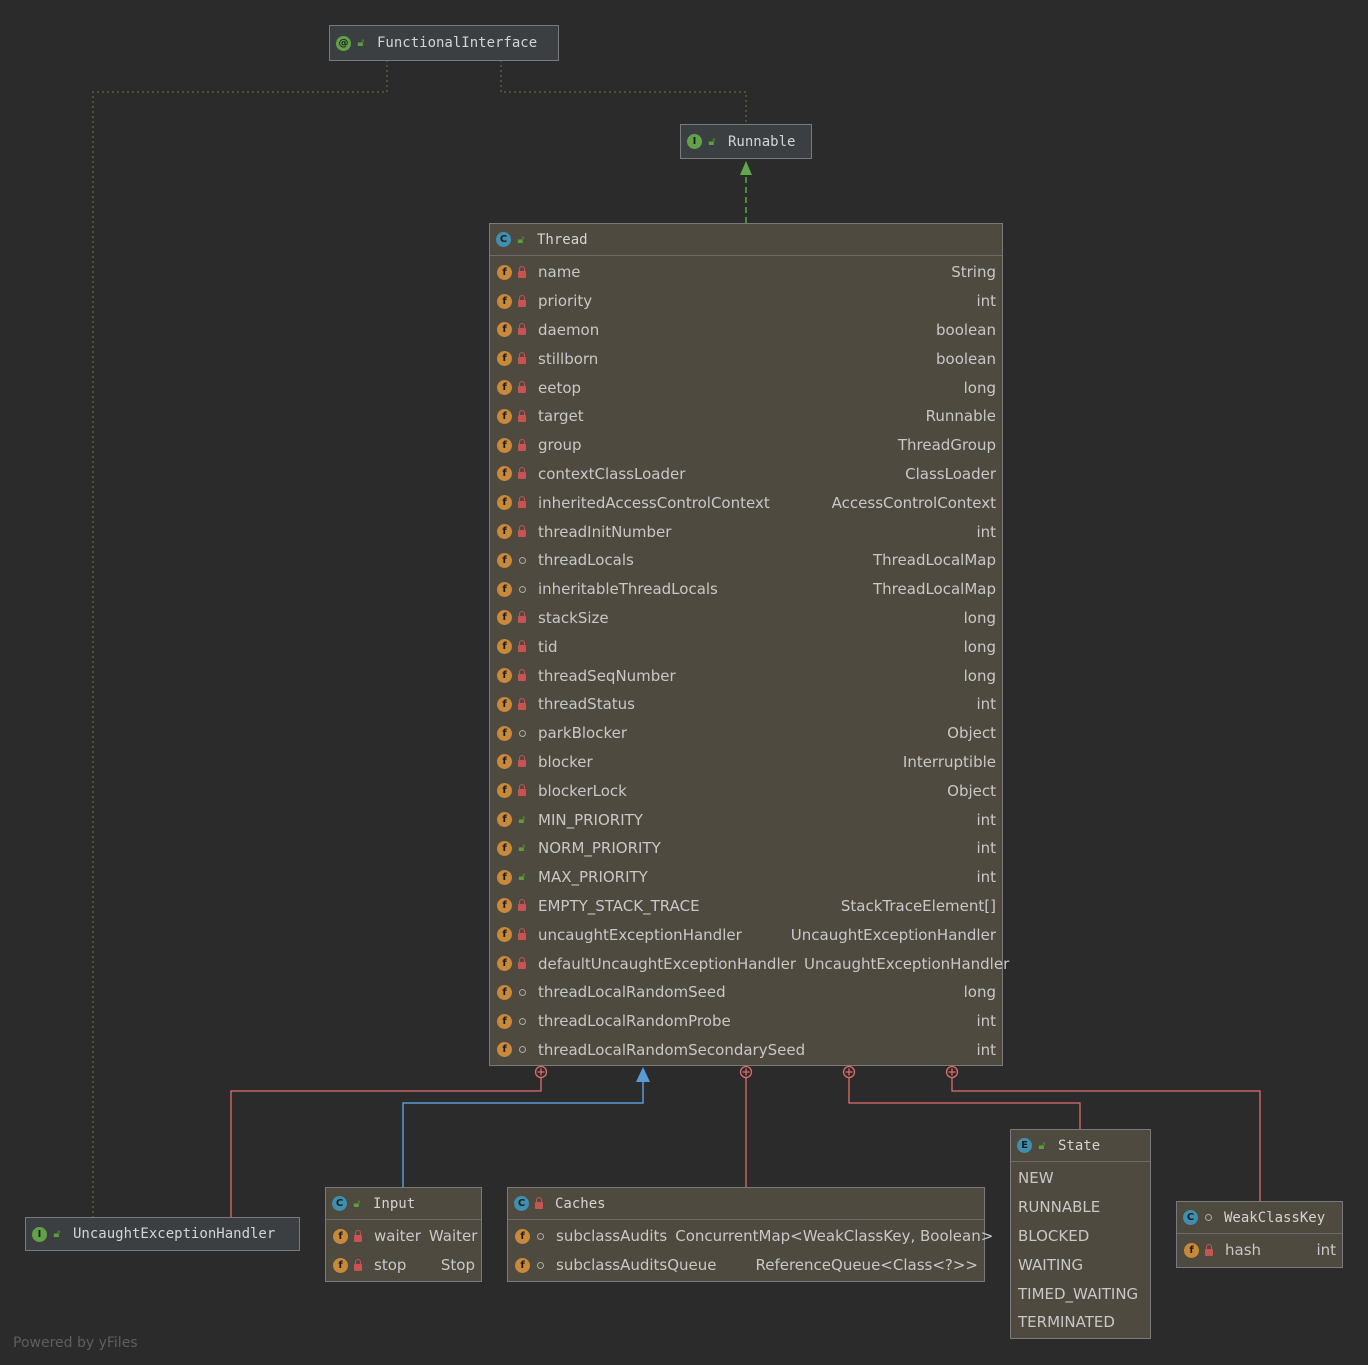  Describe the element at coordinates (1066, 1322) in the screenshot. I see `enum-constant-name: TERMINATED` at that location.